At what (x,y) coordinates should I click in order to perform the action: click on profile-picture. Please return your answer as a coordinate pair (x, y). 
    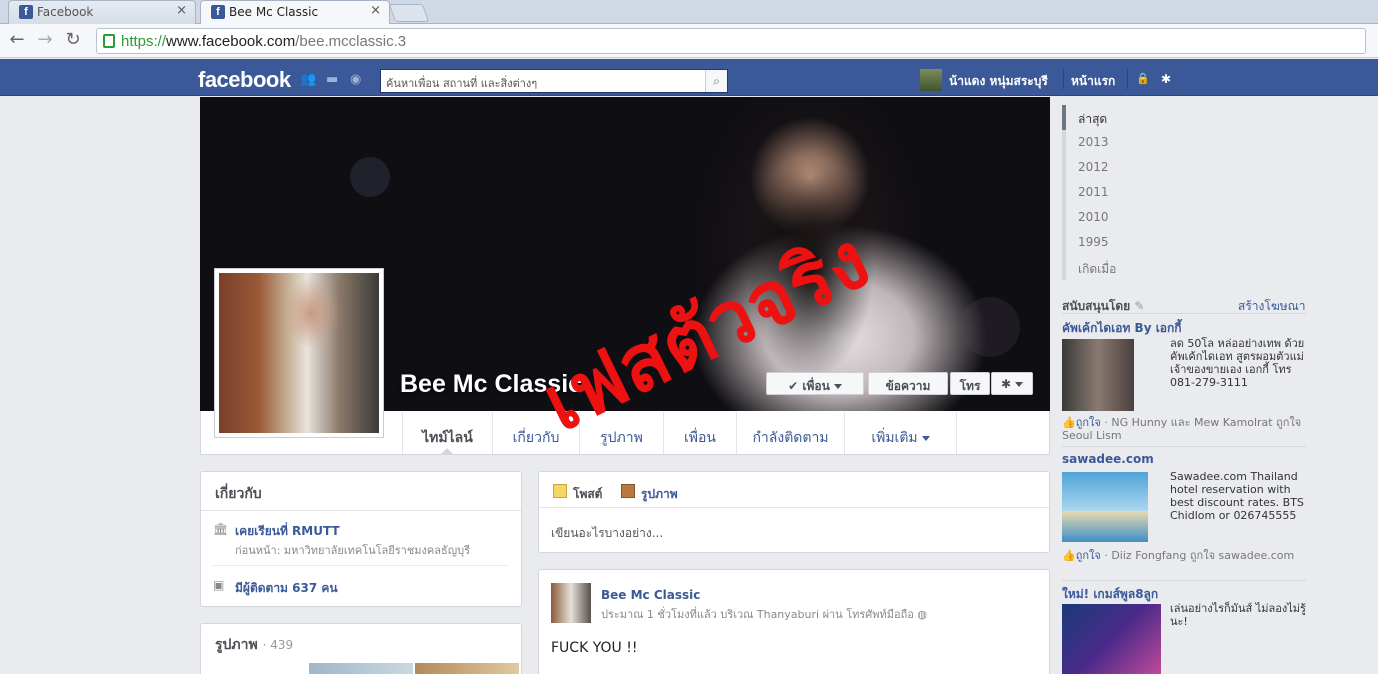
    Looking at the image, I should click on (299, 353).